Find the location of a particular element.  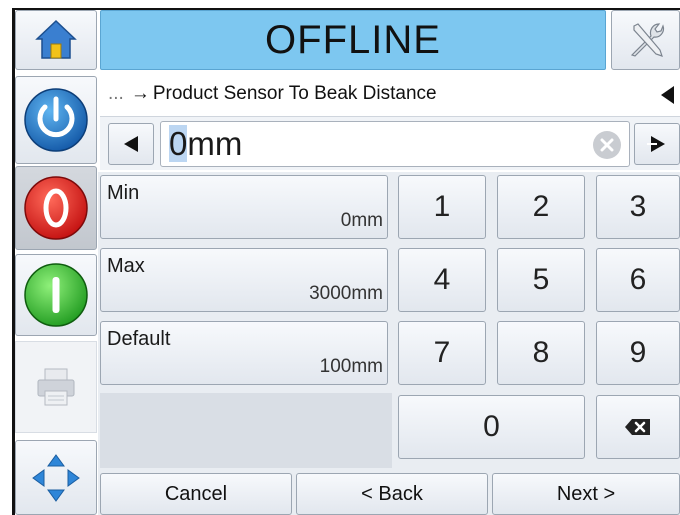

key-7: 7 is located at coordinates (442, 353).